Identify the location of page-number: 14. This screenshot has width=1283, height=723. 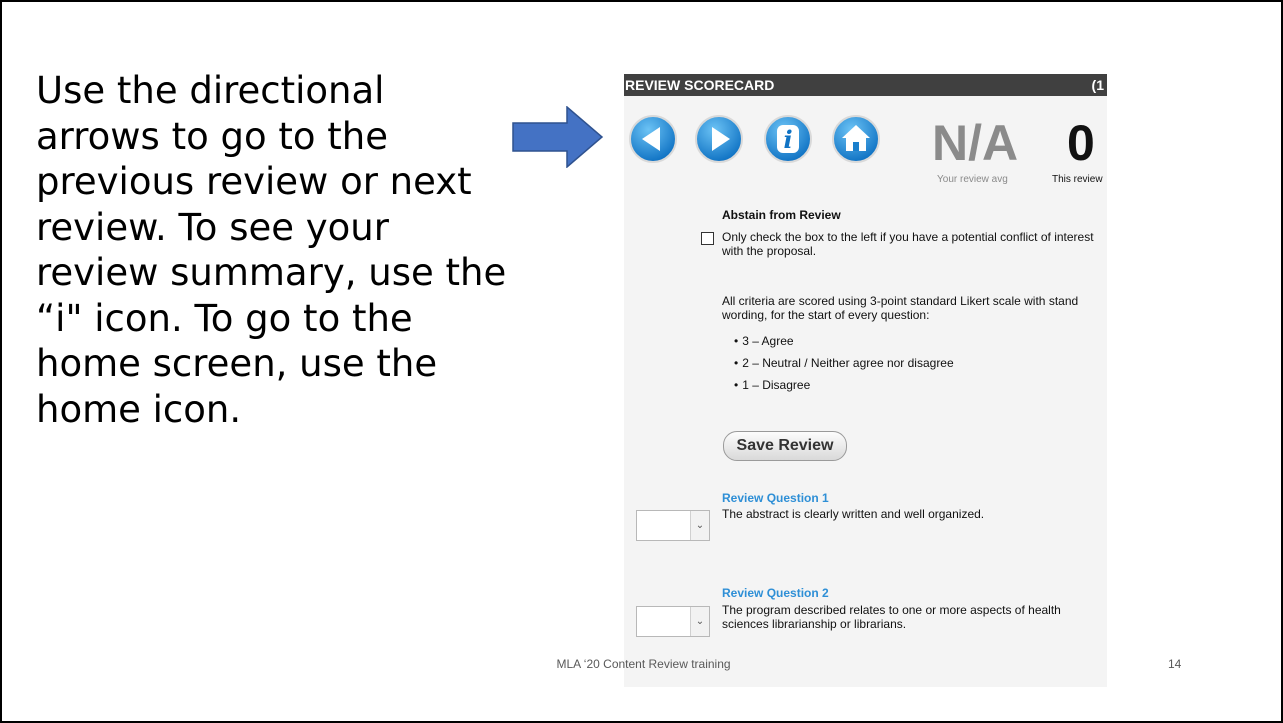
(1175, 664).